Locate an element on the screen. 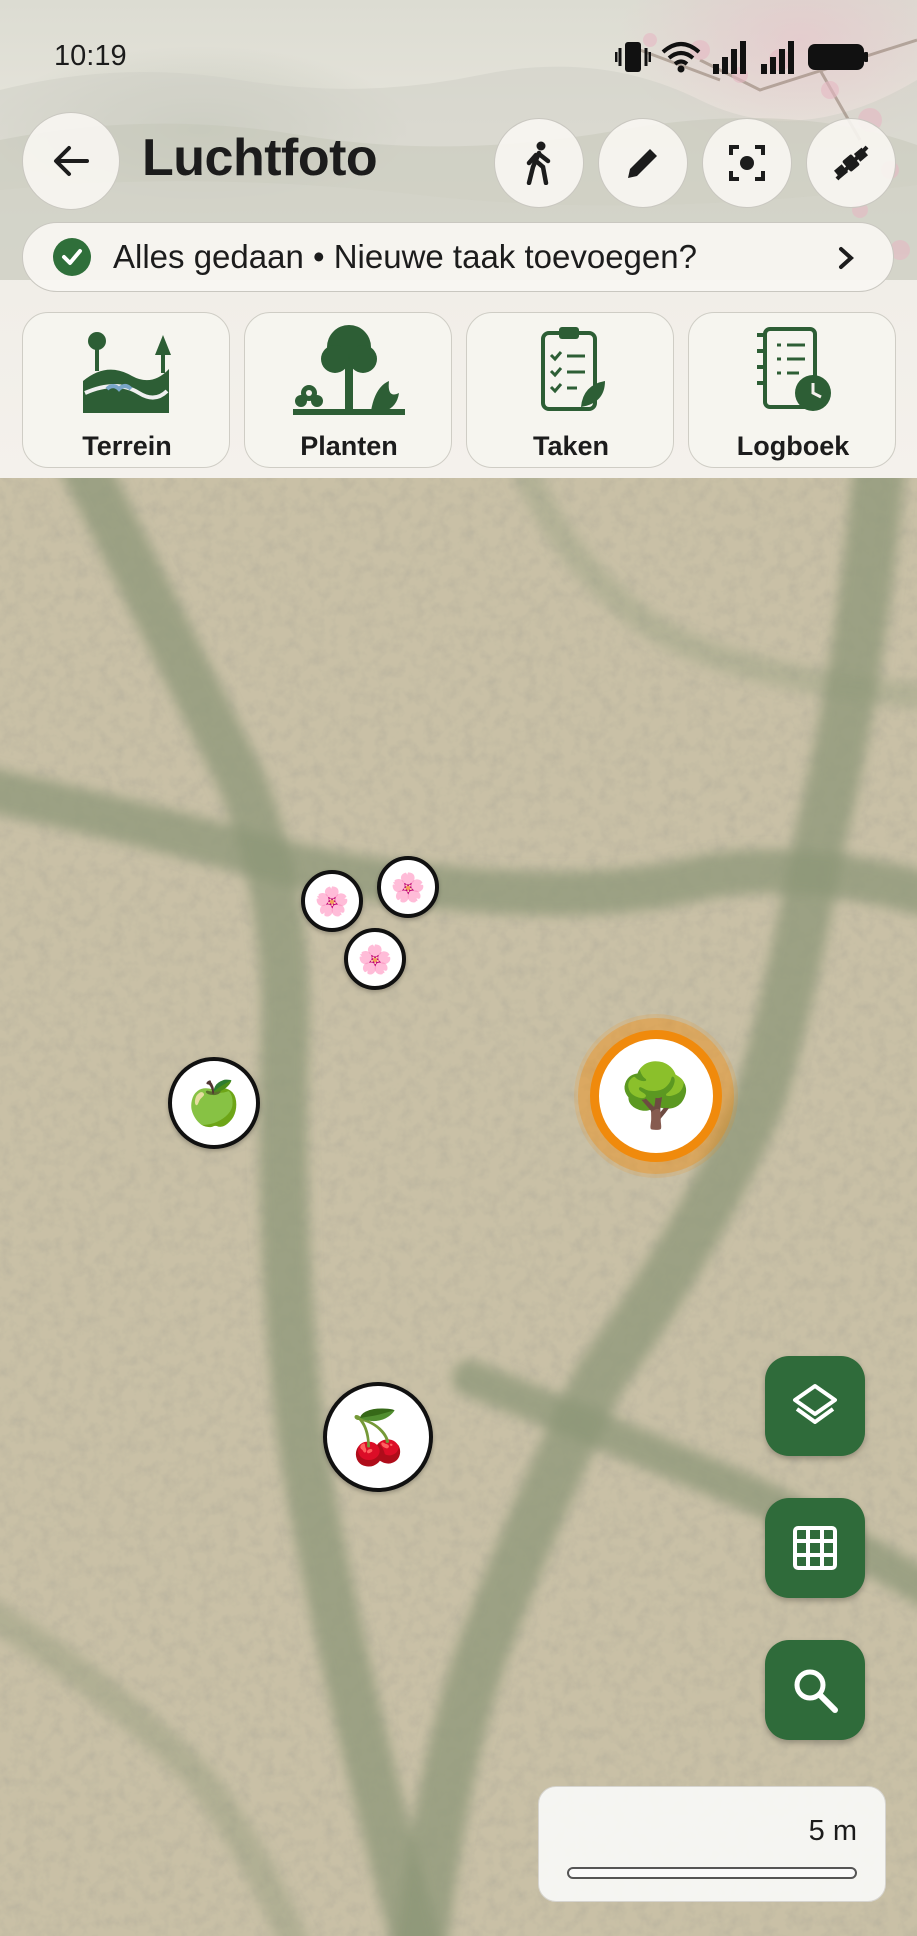 The image size is (917, 1936). chevron-right-icon is located at coordinates (846, 258).